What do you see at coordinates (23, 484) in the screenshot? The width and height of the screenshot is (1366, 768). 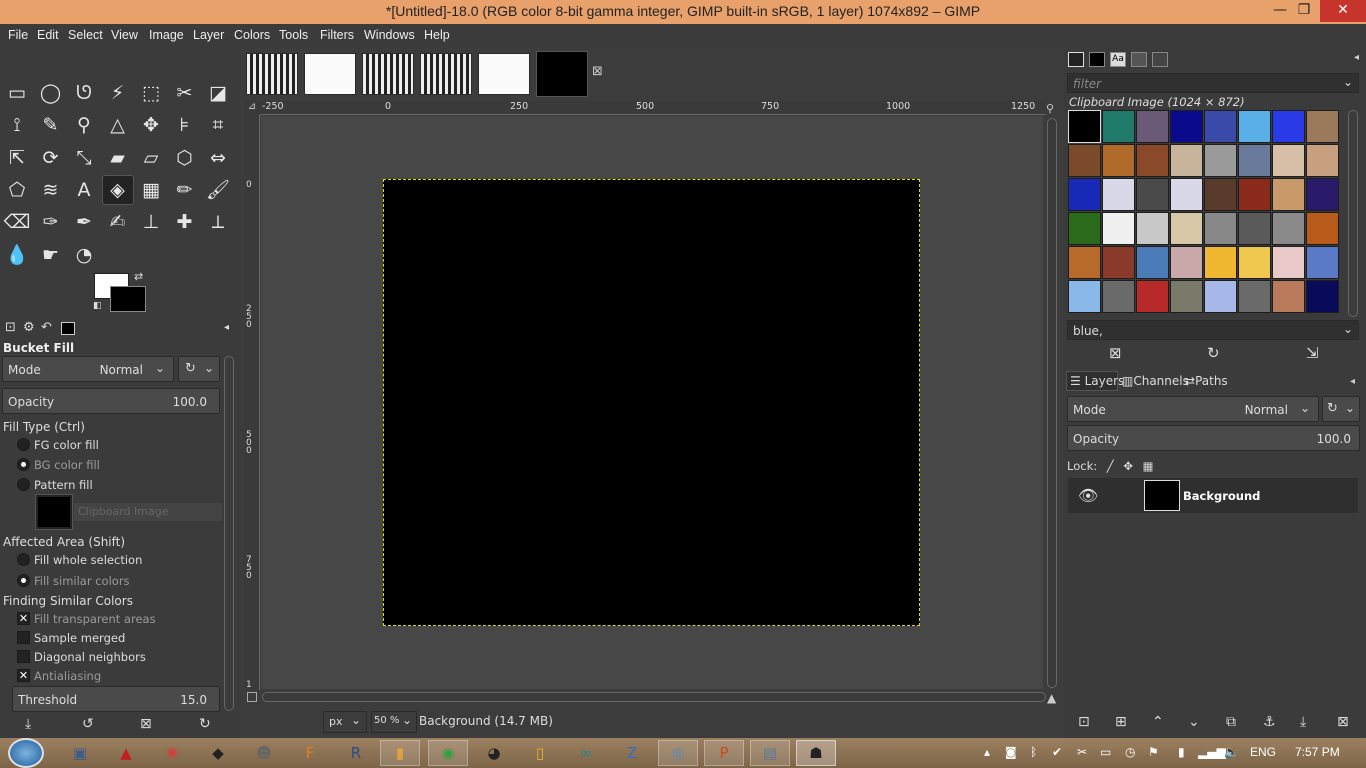 I see `pattern-fill-radio` at bounding box center [23, 484].